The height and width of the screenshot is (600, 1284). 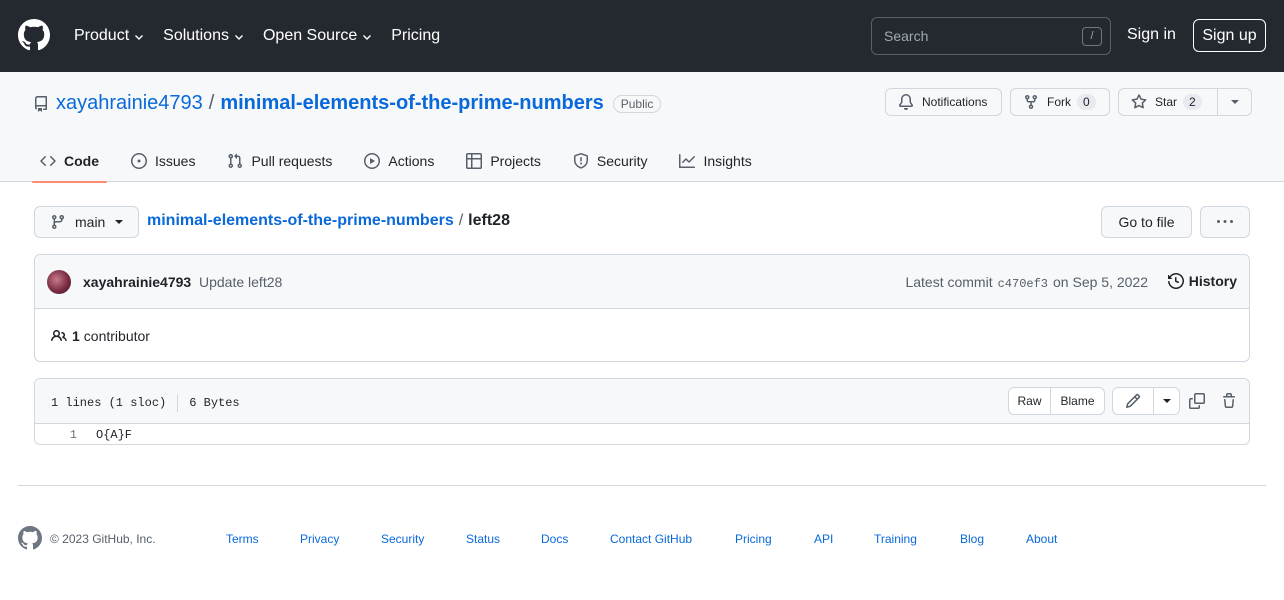 What do you see at coordinates (1029, 401) in the screenshot?
I see `raw-button: Raw` at bounding box center [1029, 401].